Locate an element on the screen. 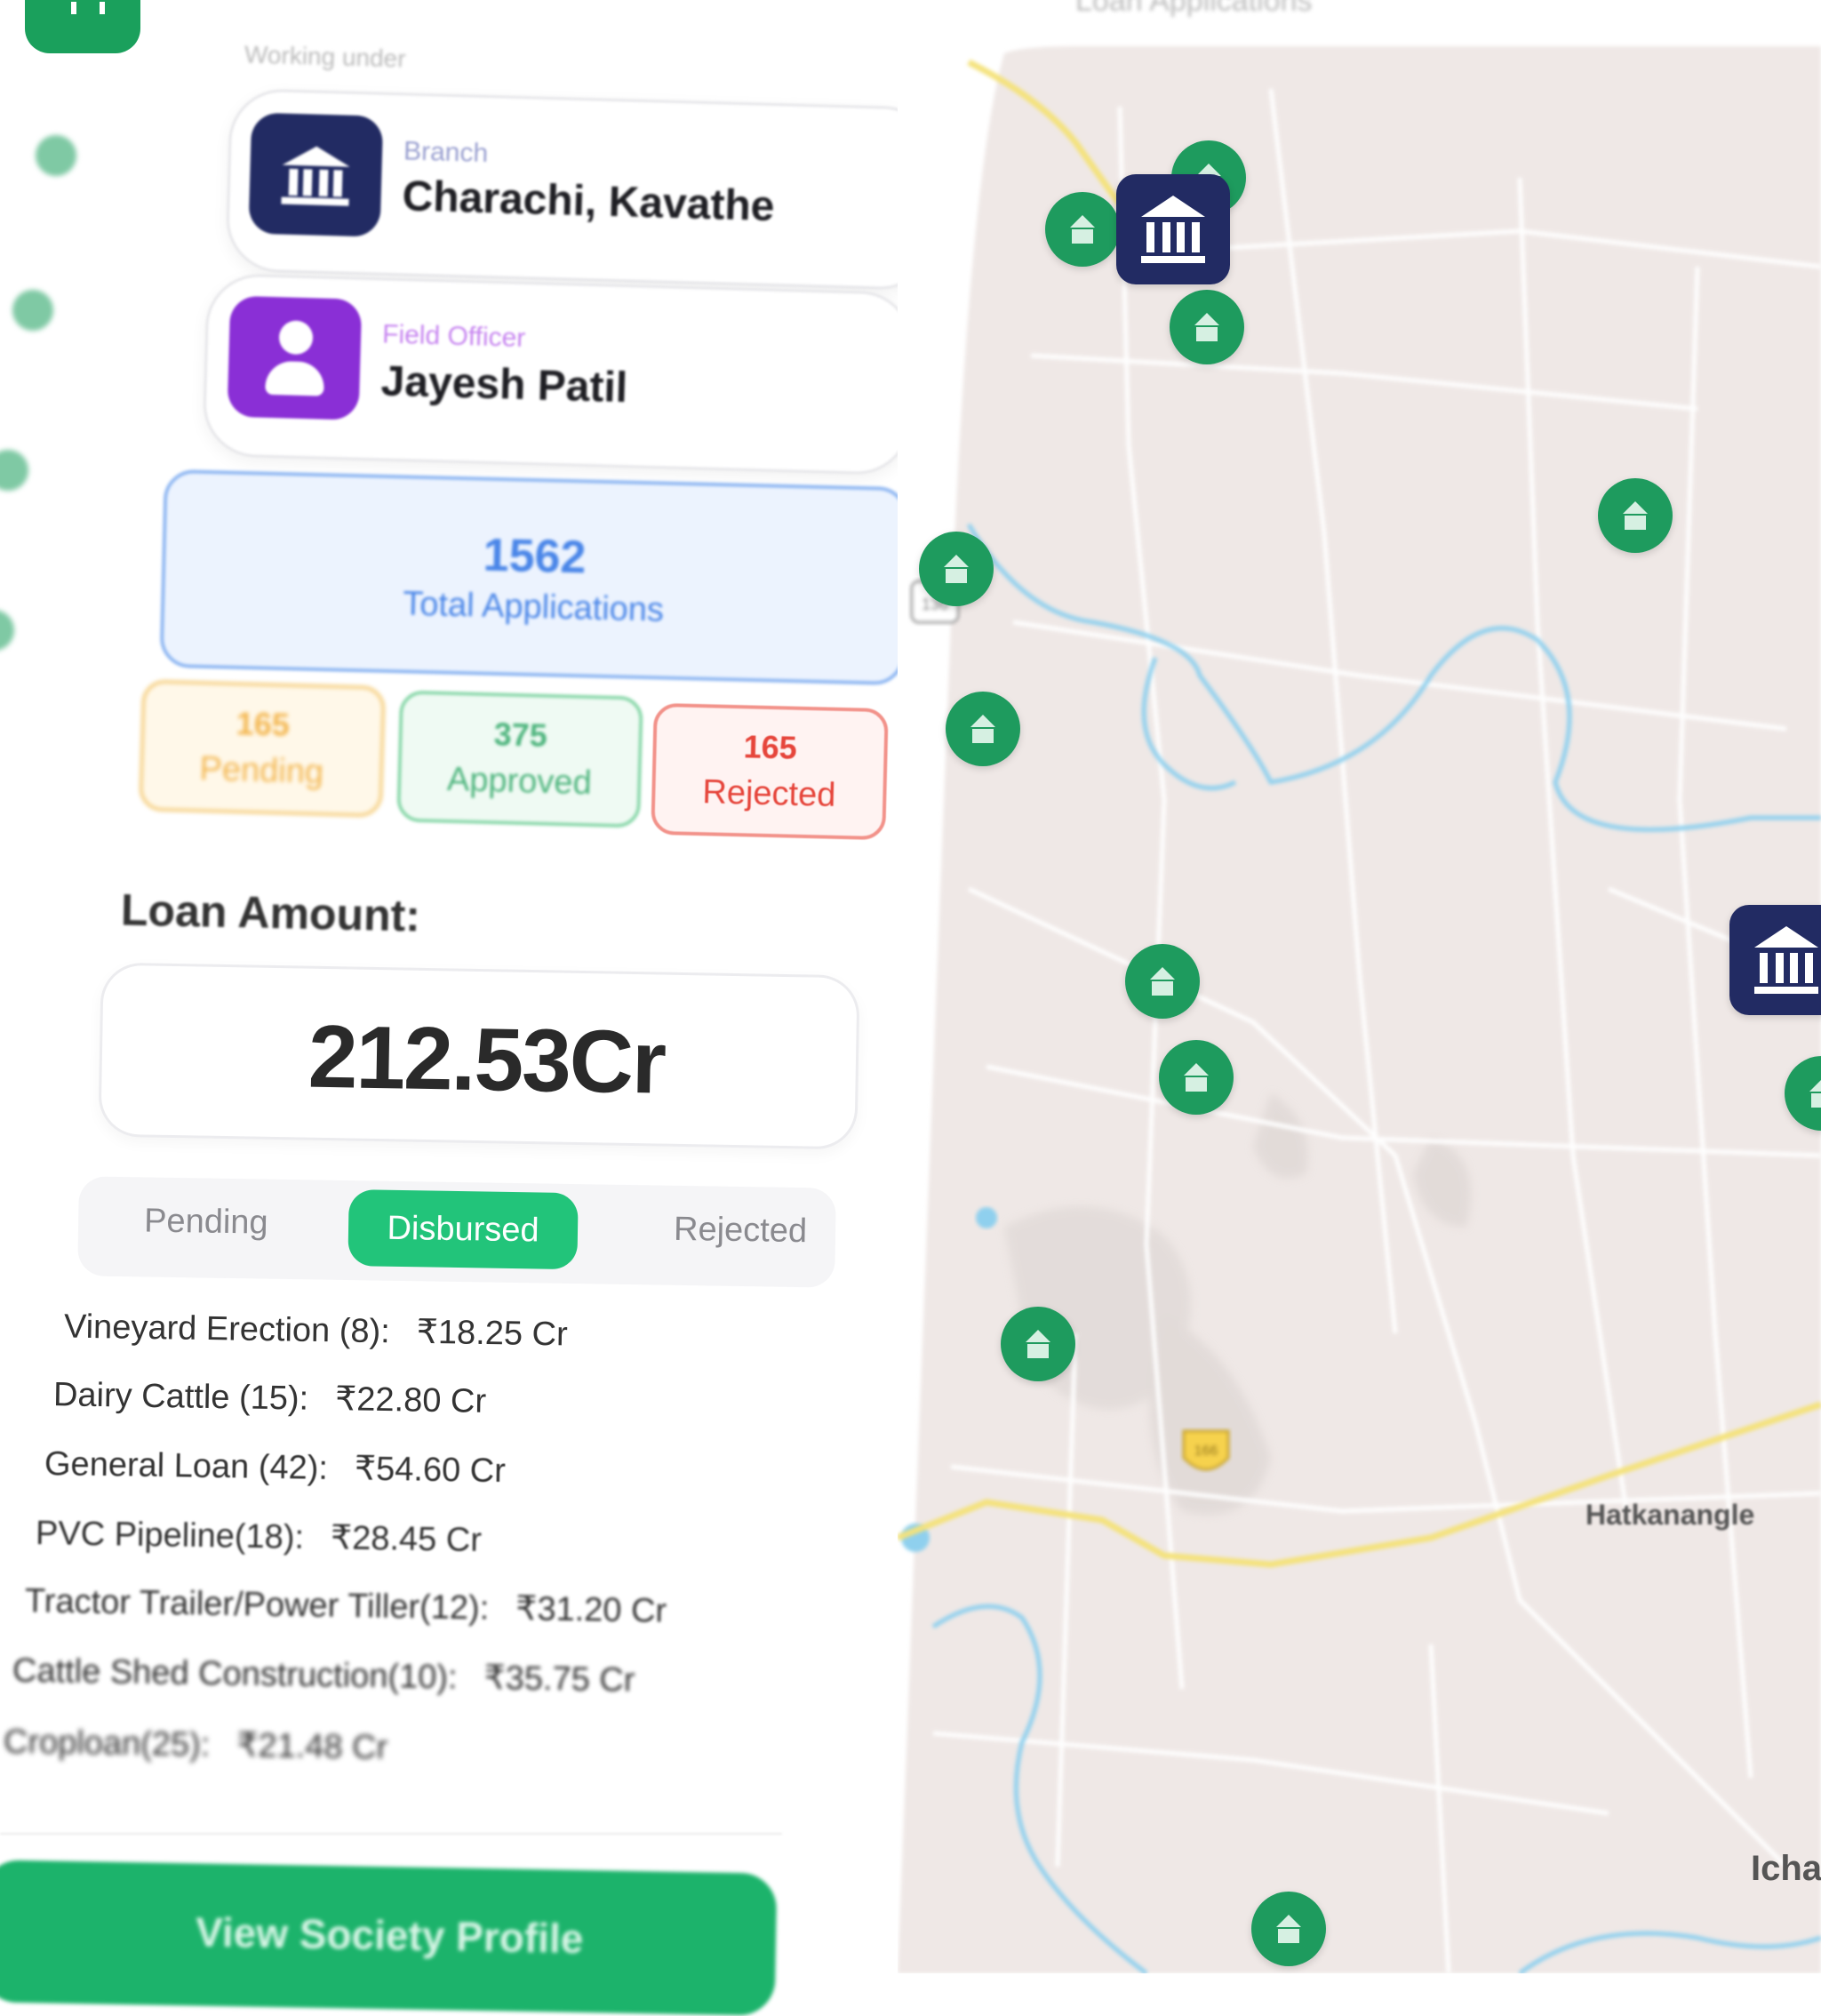  officer-label: Field Officer is located at coordinates (453, 336).